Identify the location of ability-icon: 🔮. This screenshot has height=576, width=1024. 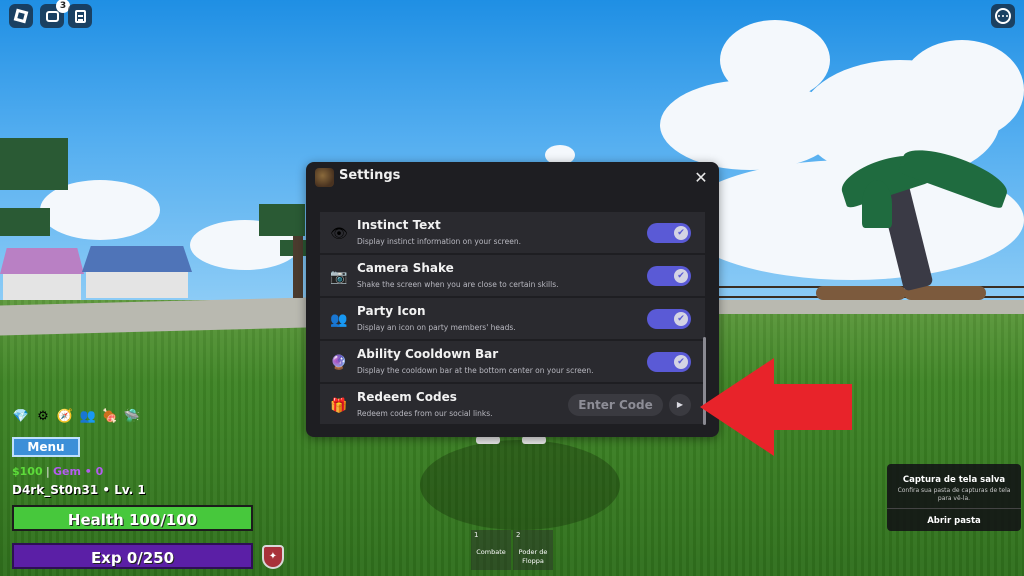
(339, 363).